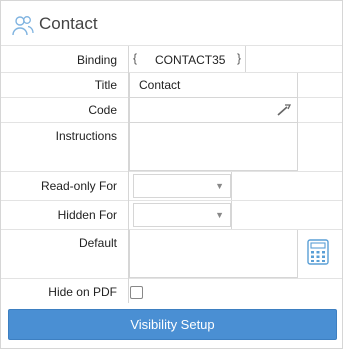  Describe the element at coordinates (284, 110) in the screenshot. I see `edit-wand-icon` at that location.